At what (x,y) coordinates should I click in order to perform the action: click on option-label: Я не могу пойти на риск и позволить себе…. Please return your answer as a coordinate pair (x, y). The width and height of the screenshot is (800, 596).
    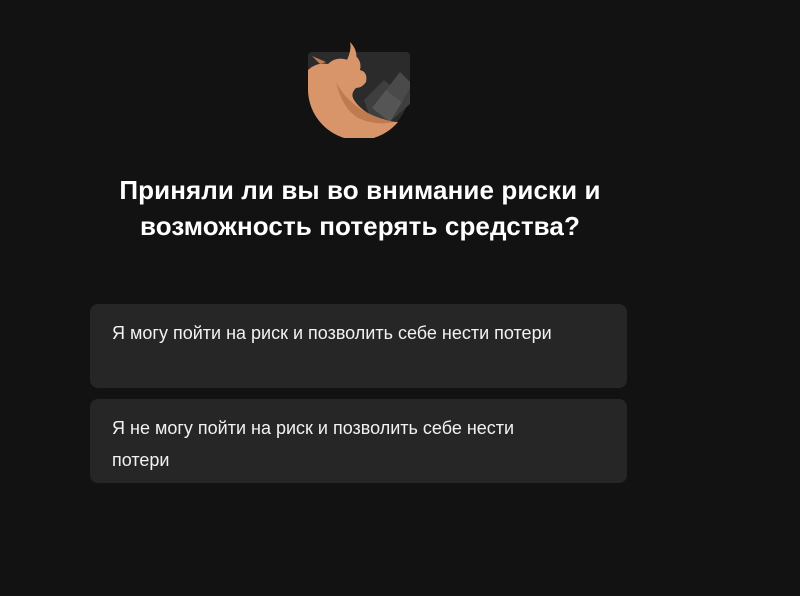
    Looking at the image, I should click on (313, 444).